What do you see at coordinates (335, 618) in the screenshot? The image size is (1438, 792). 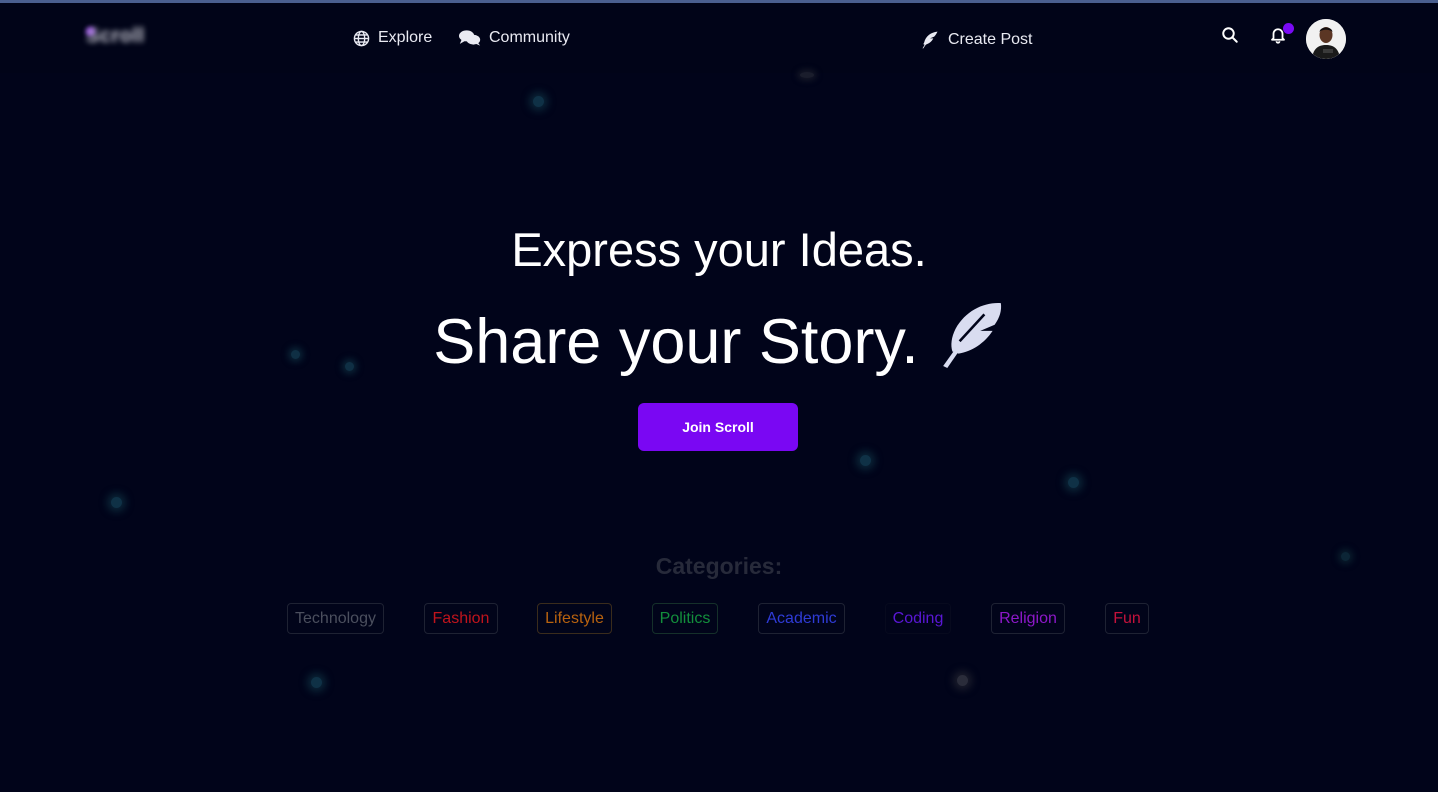 I see `category-technology: Technology` at bounding box center [335, 618].